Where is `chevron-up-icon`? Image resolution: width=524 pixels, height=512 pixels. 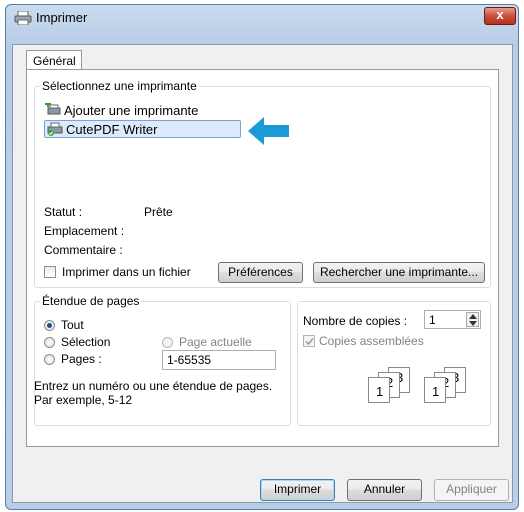 chevron-up-icon is located at coordinates (473, 316).